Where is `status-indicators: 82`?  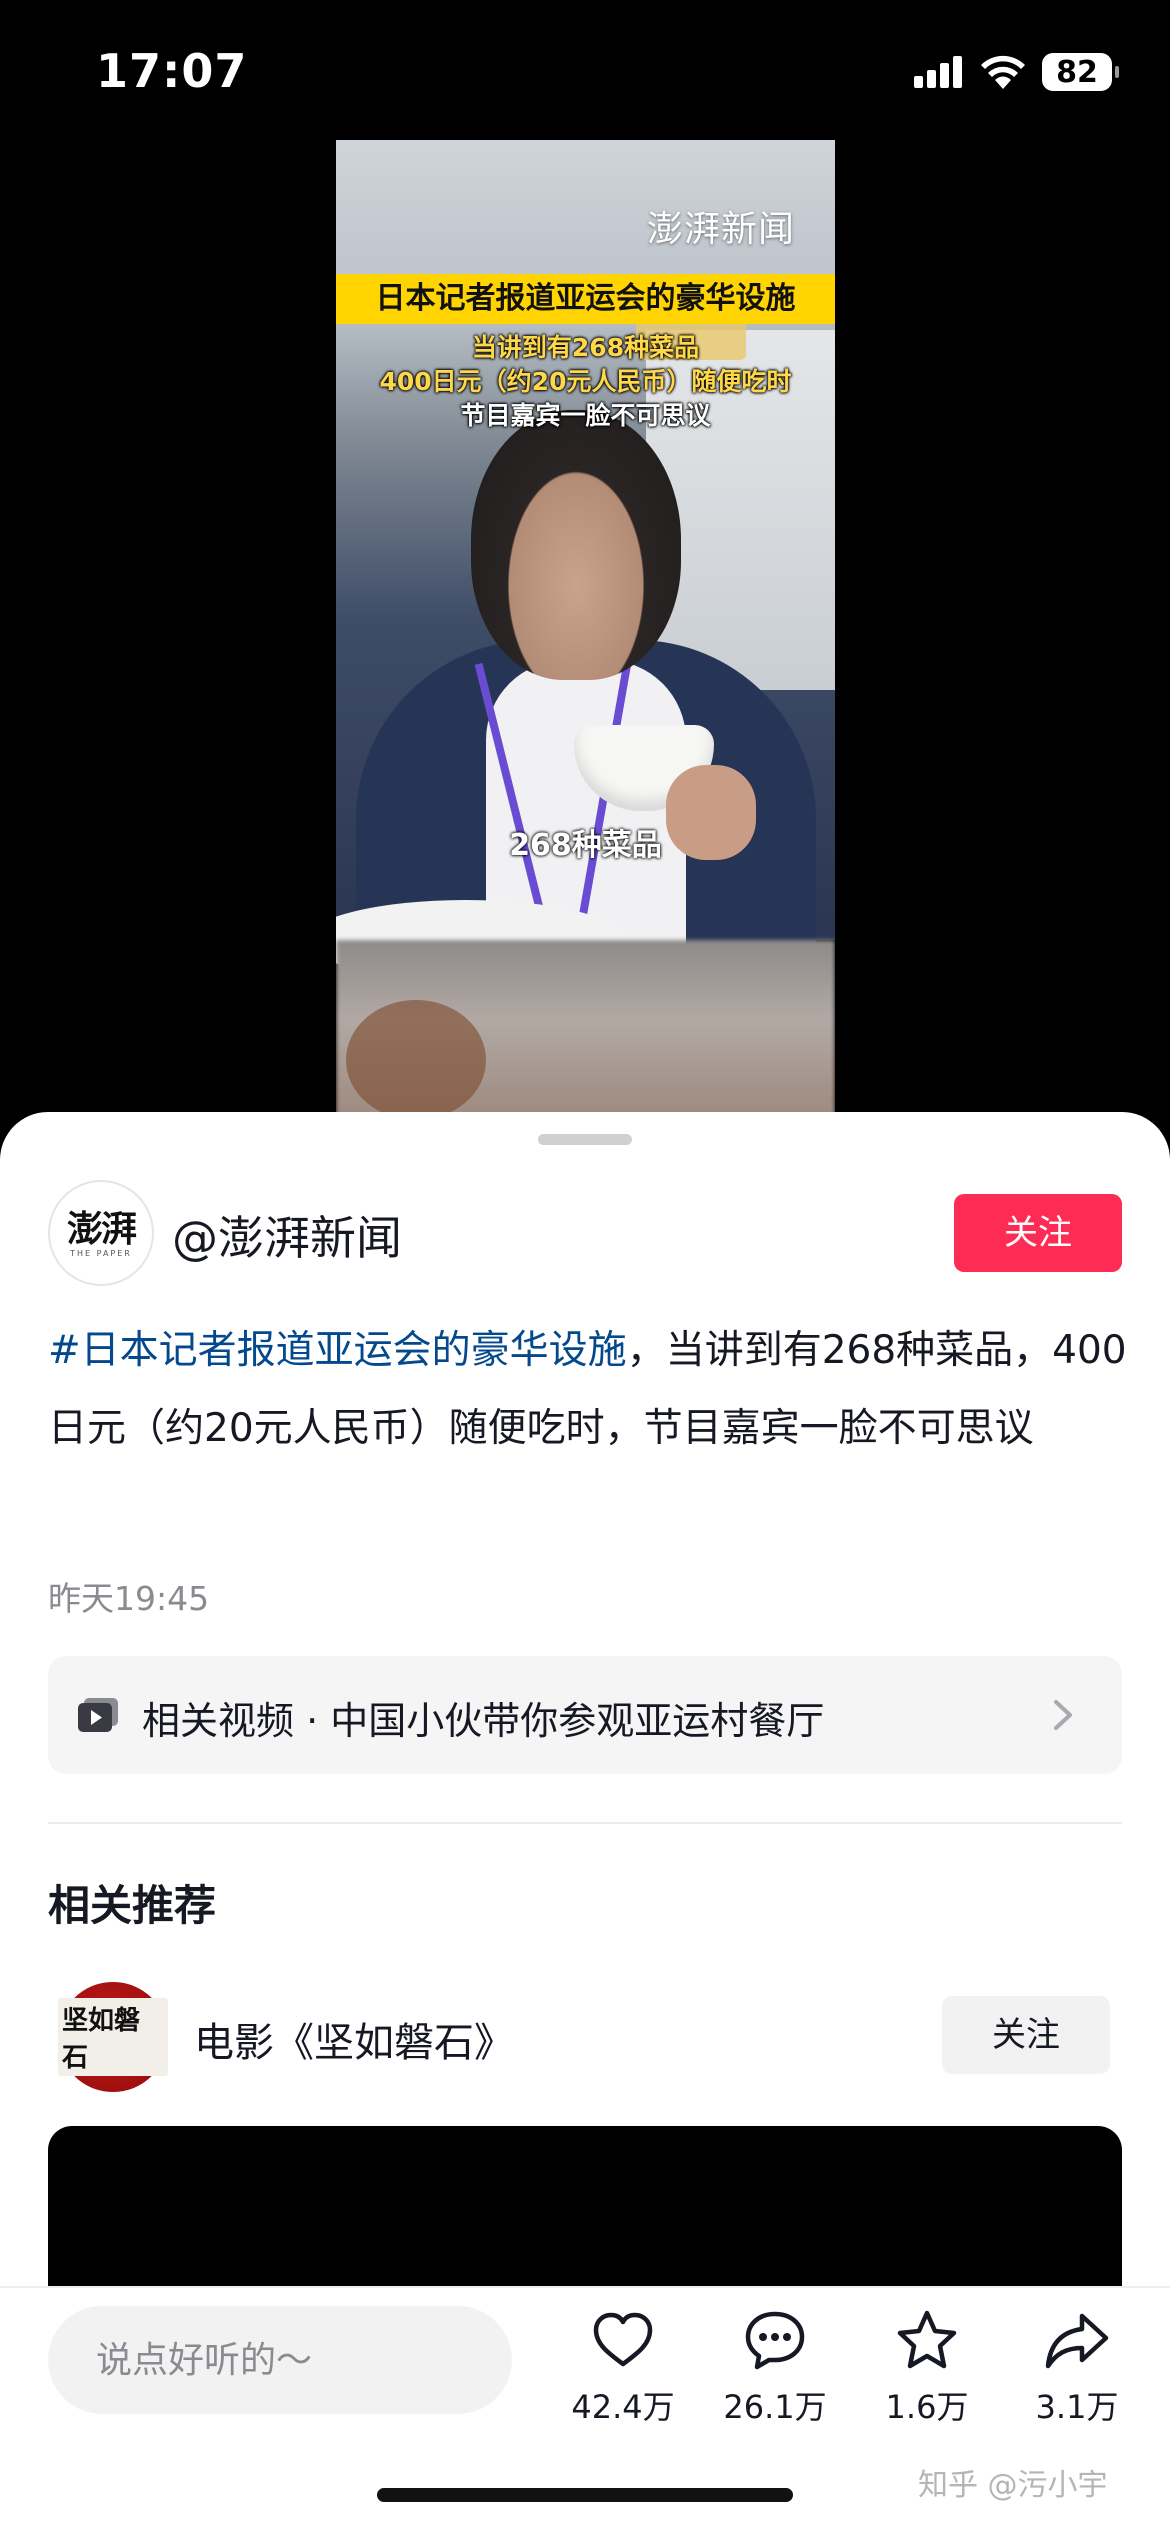
status-indicators: 82 is located at coordinates (1016, 72).